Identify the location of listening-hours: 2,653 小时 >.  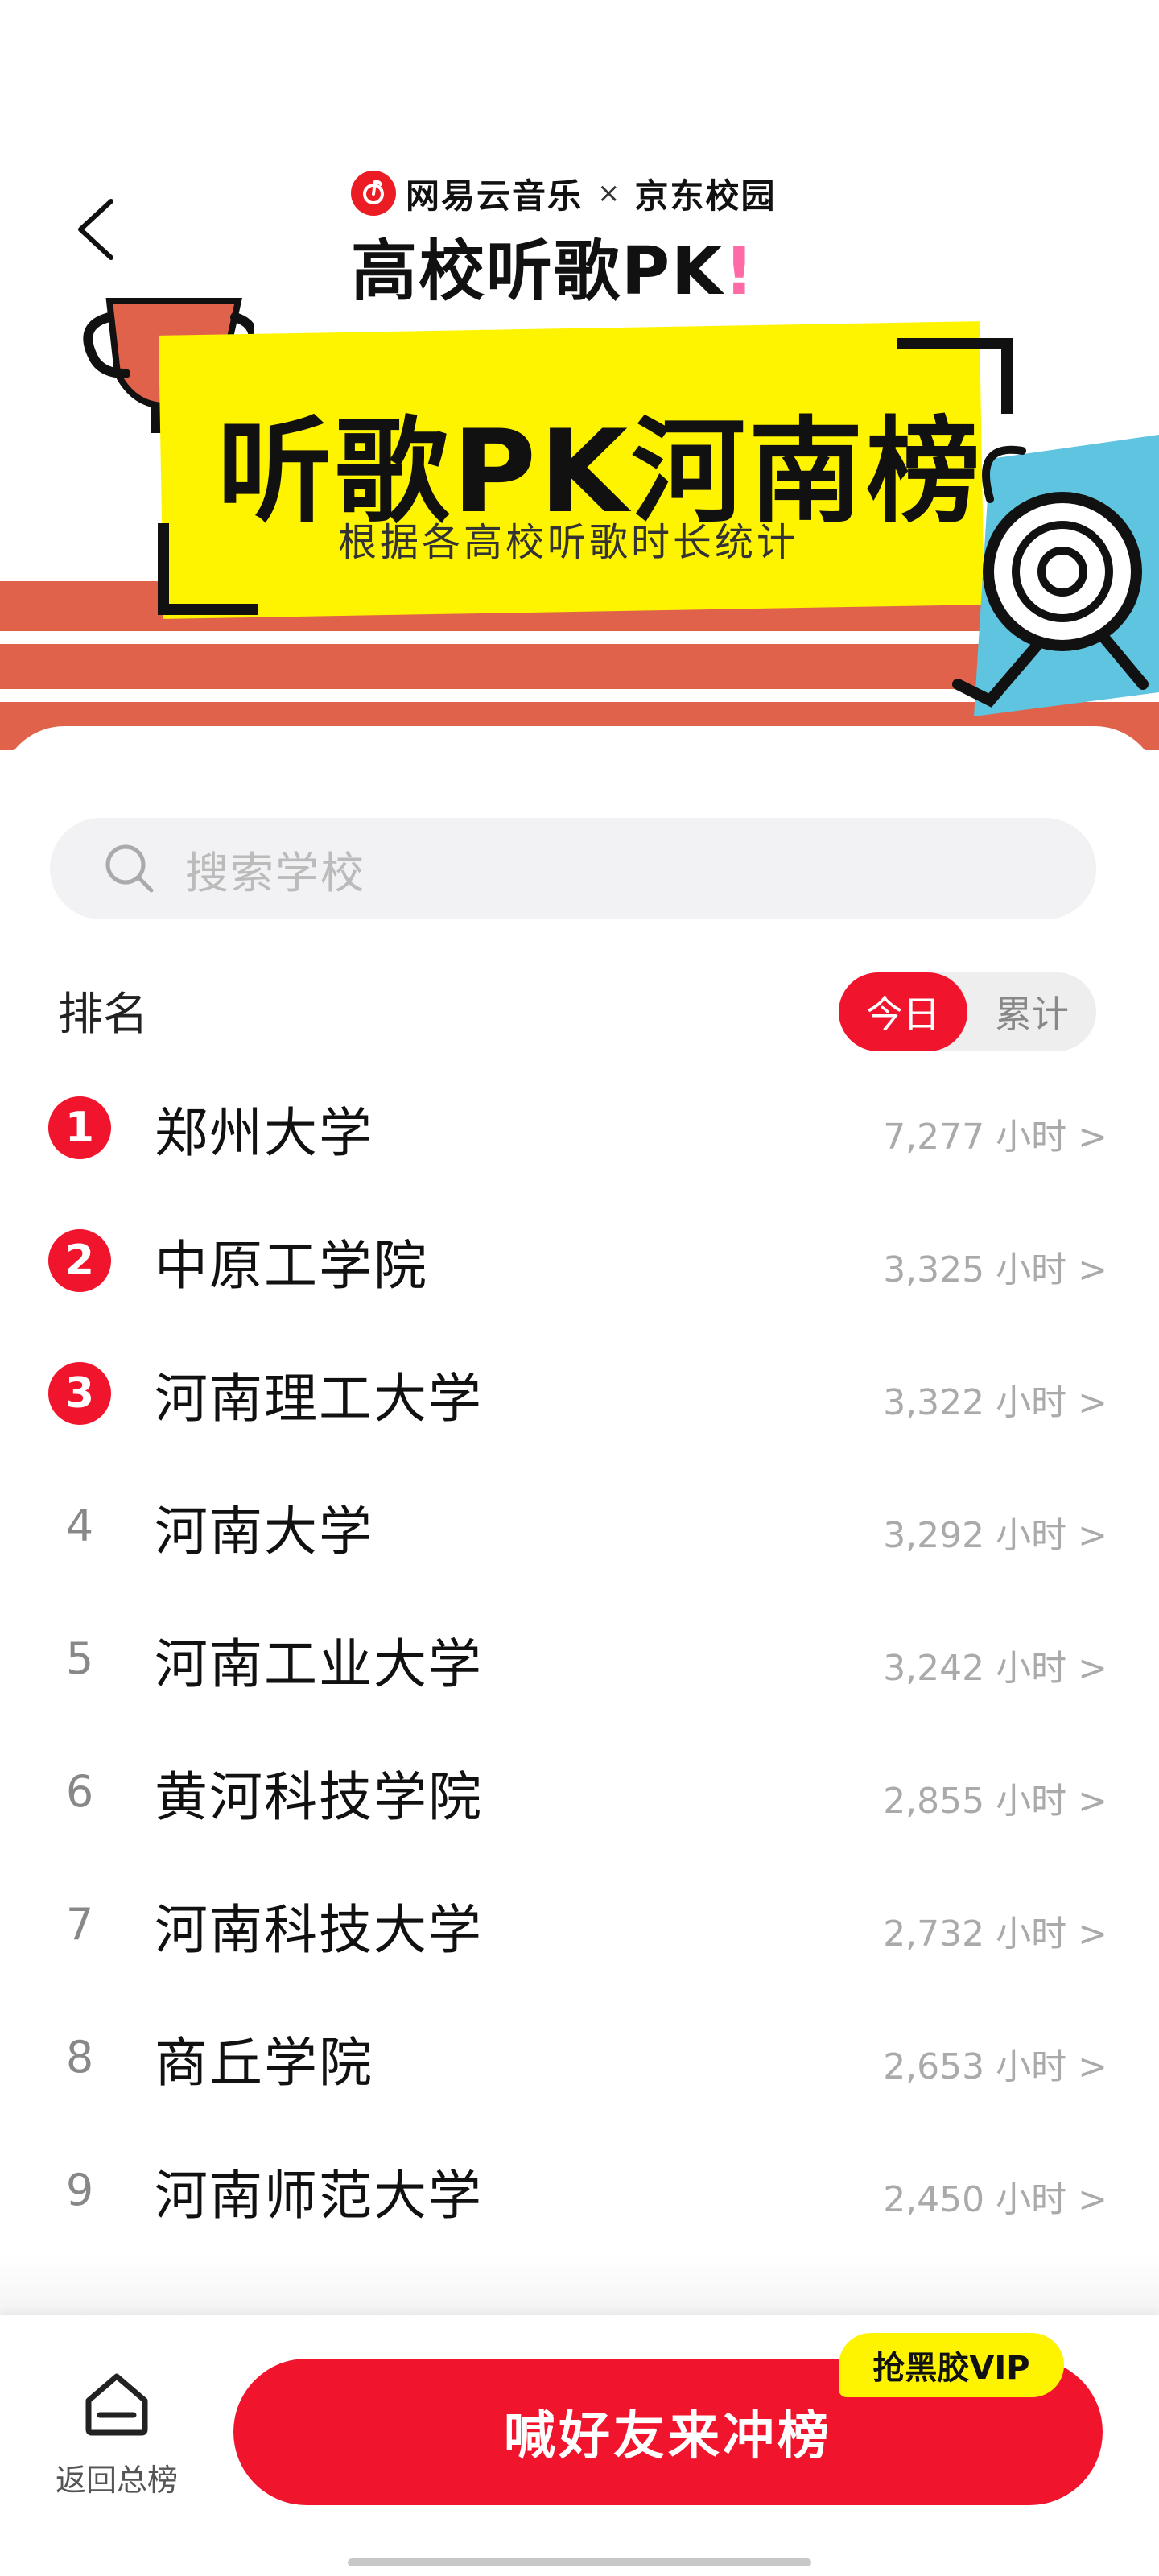
(995, 2066).